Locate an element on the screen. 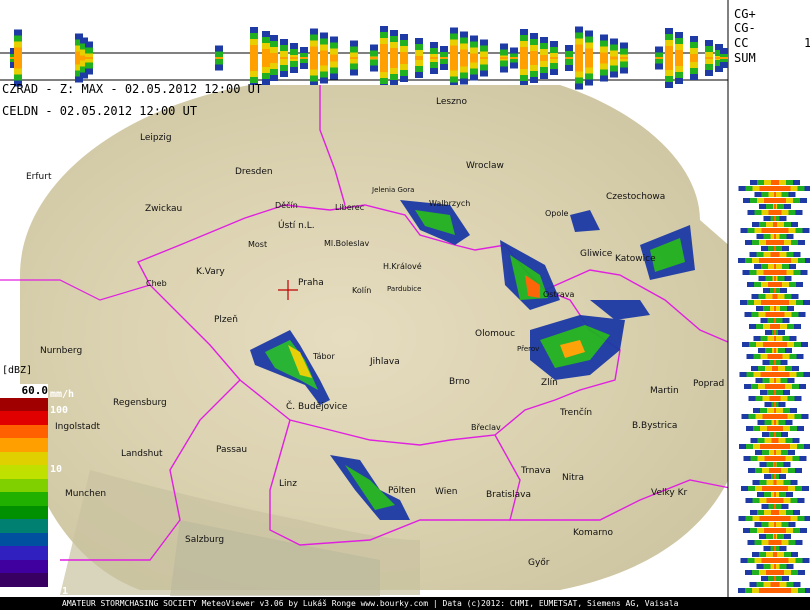  city-label: Salzburg is located at coordinates (205, 540).